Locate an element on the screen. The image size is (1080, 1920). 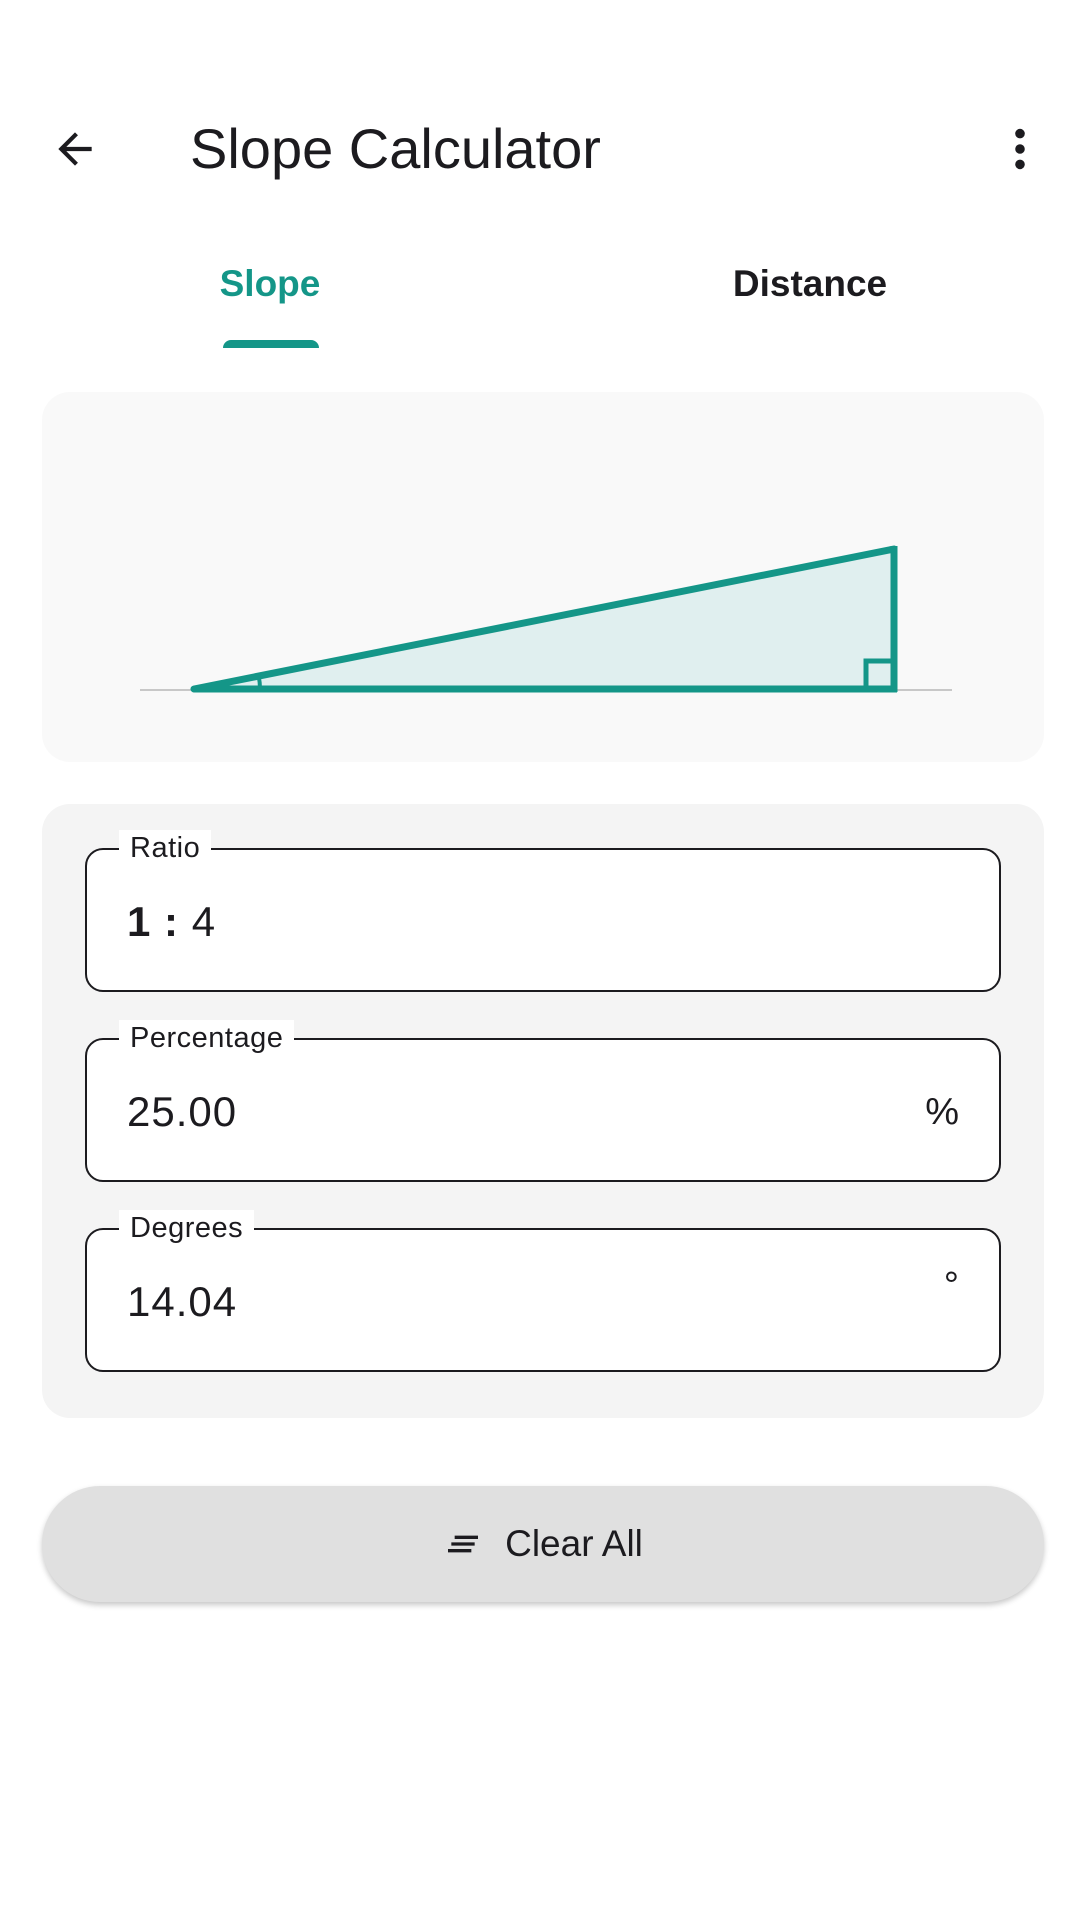
degrees-value: 14.04 is located at coordinates (182, 1301).